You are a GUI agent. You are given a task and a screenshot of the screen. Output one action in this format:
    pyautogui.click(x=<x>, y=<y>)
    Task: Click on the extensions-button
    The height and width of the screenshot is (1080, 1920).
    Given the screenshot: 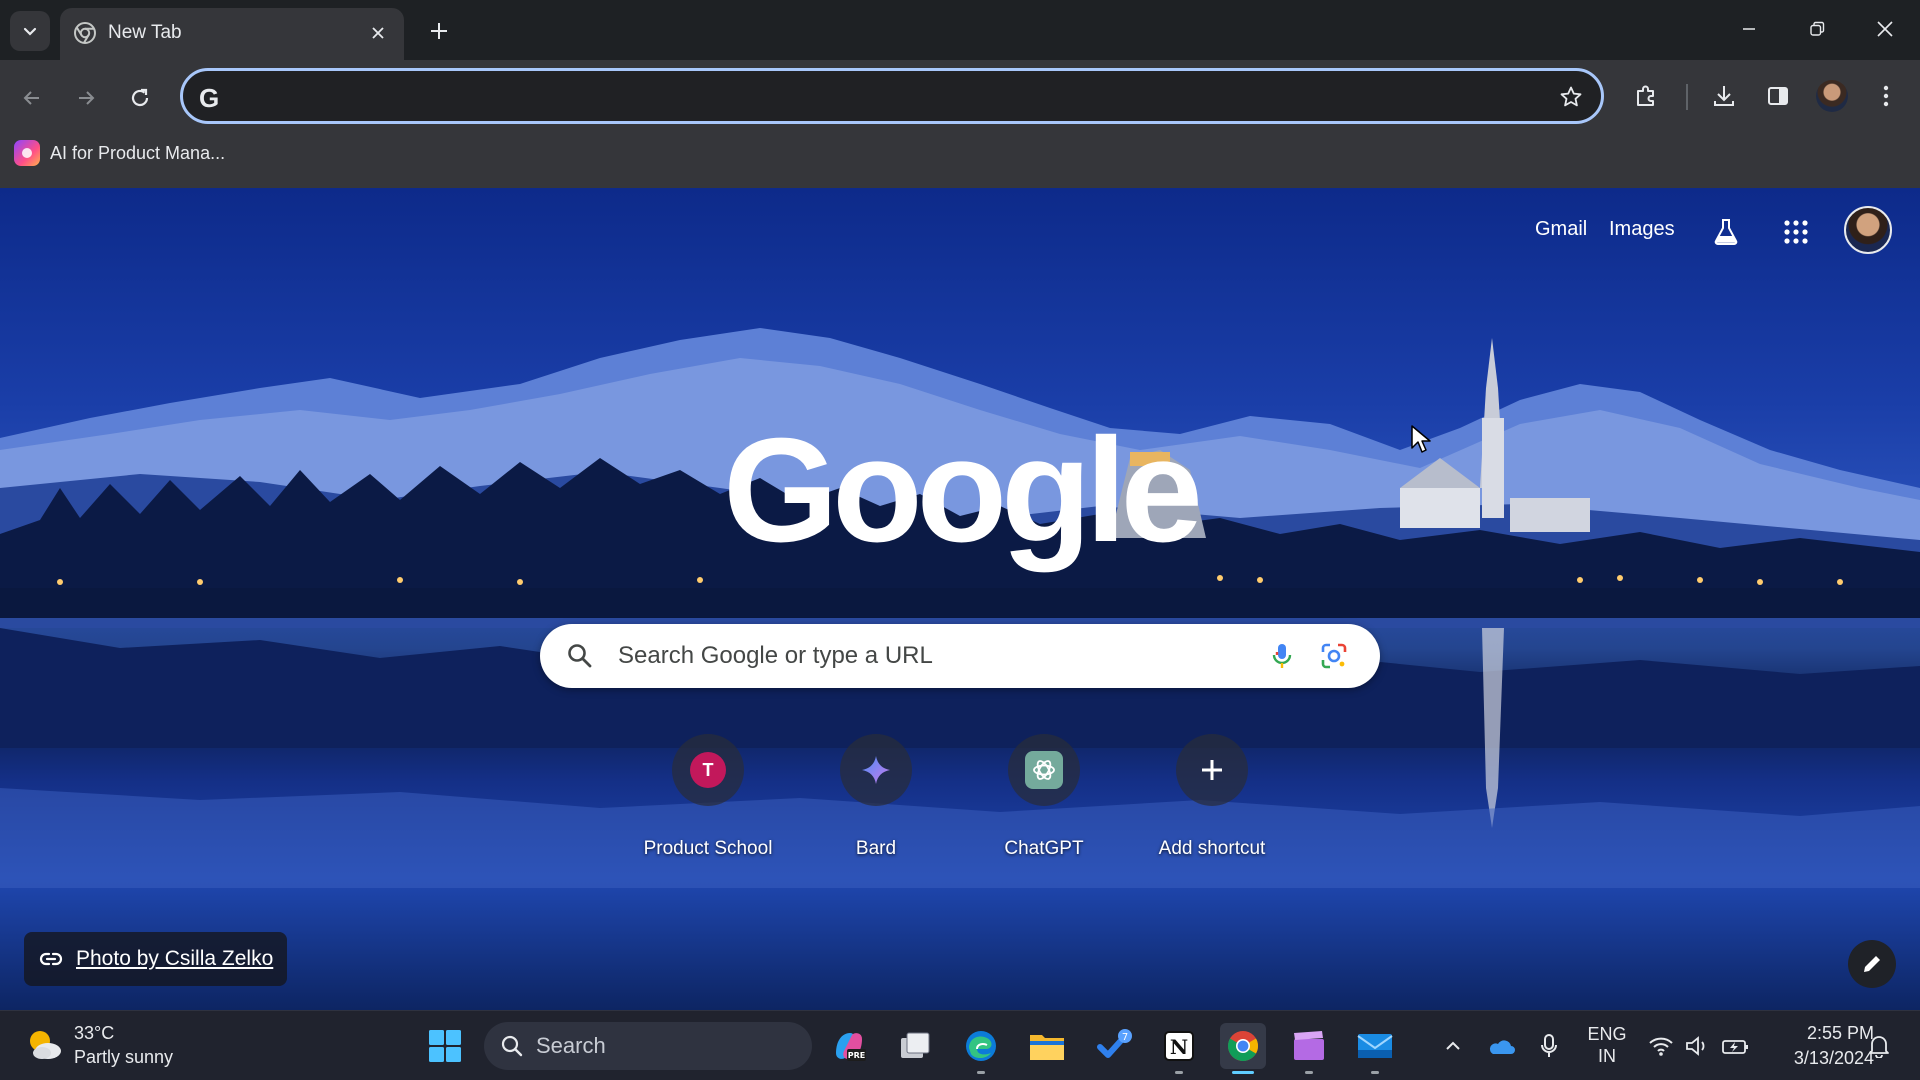 What is the action you would take?
    pyautogui.click(x=1646, y=96)
    